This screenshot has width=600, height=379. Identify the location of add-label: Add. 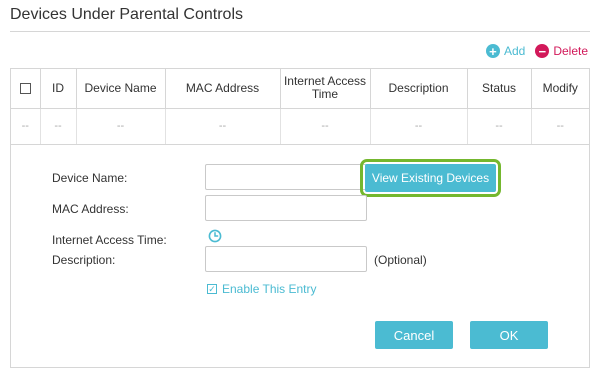
(514, 51).